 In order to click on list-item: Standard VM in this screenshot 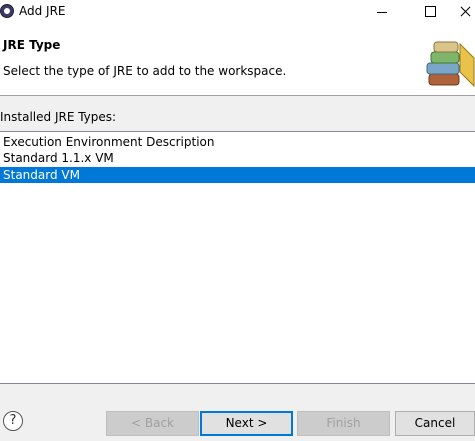, I will do `click(237, 175)`.